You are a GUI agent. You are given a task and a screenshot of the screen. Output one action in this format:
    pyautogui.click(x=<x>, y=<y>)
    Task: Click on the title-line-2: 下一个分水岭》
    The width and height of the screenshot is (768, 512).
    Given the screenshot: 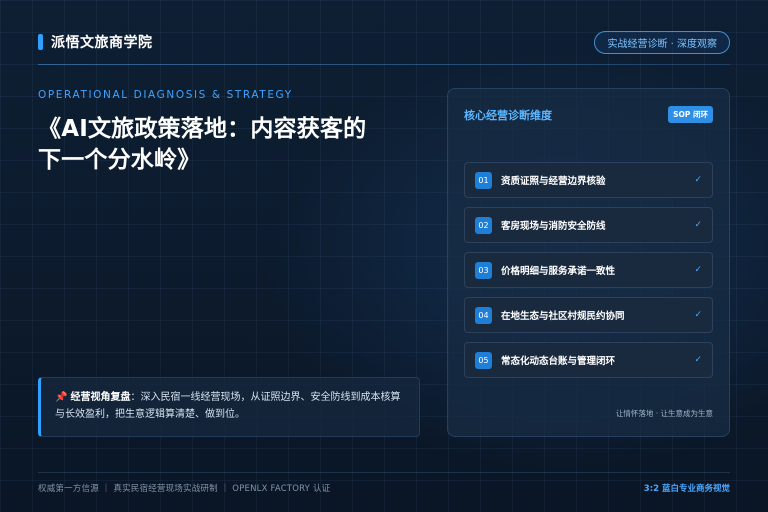 What is the action you would take?
    pyautogui.click(x=119, y=160)
    